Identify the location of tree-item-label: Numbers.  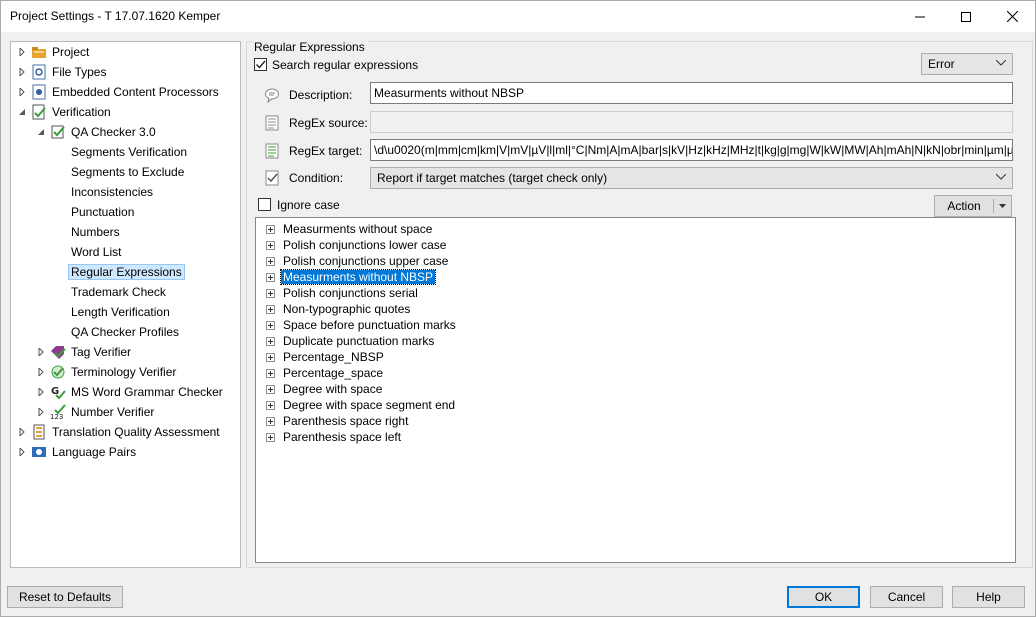
(95, 232).